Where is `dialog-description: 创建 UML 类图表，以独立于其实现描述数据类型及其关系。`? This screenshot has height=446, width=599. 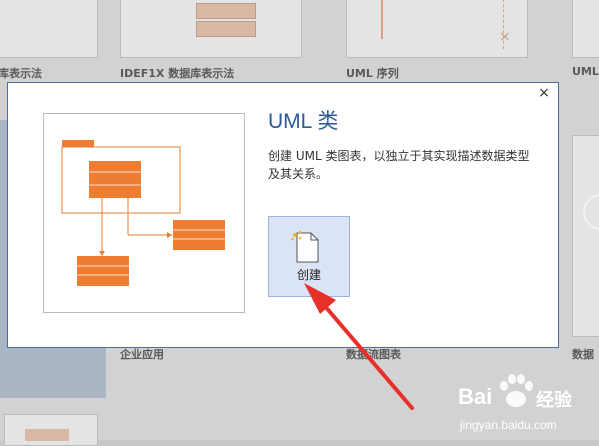
dialog-description: 创建 UML 类图表，以独立于其实现描述数据类型及其关系。 is located at coordinates (399, 165).